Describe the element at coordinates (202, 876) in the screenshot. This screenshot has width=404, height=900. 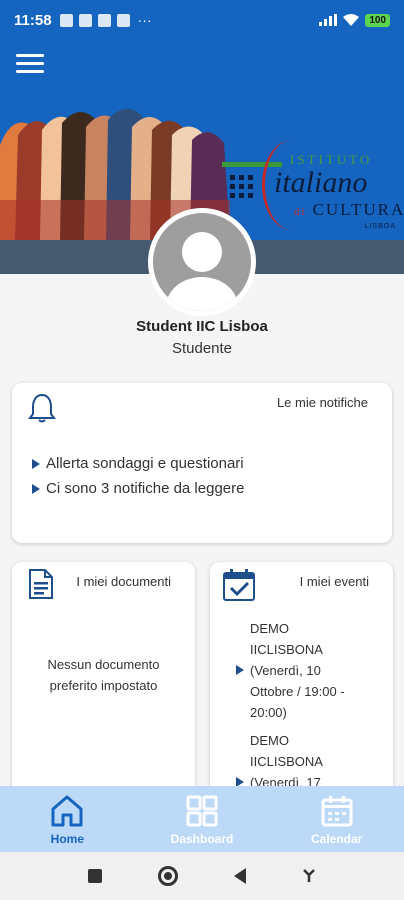
I see `system-navigation-bar` at that location.